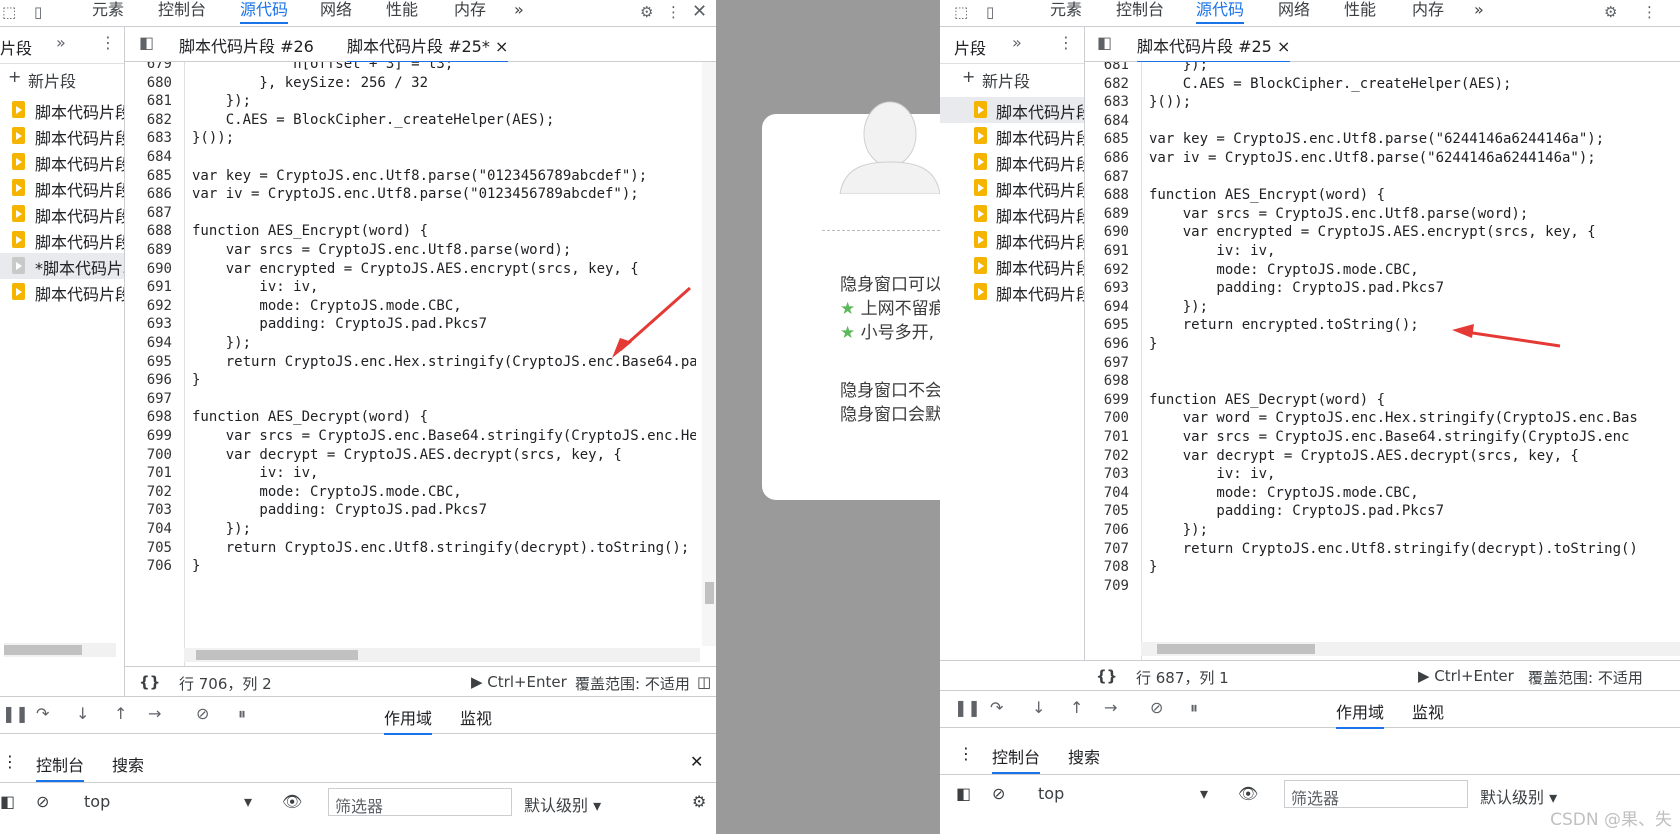  Describe the element at coordinates (1330, 84) in the screenshot. I see `code-line: C.AES = BlockCipher._createHelper(AES);` at that location.